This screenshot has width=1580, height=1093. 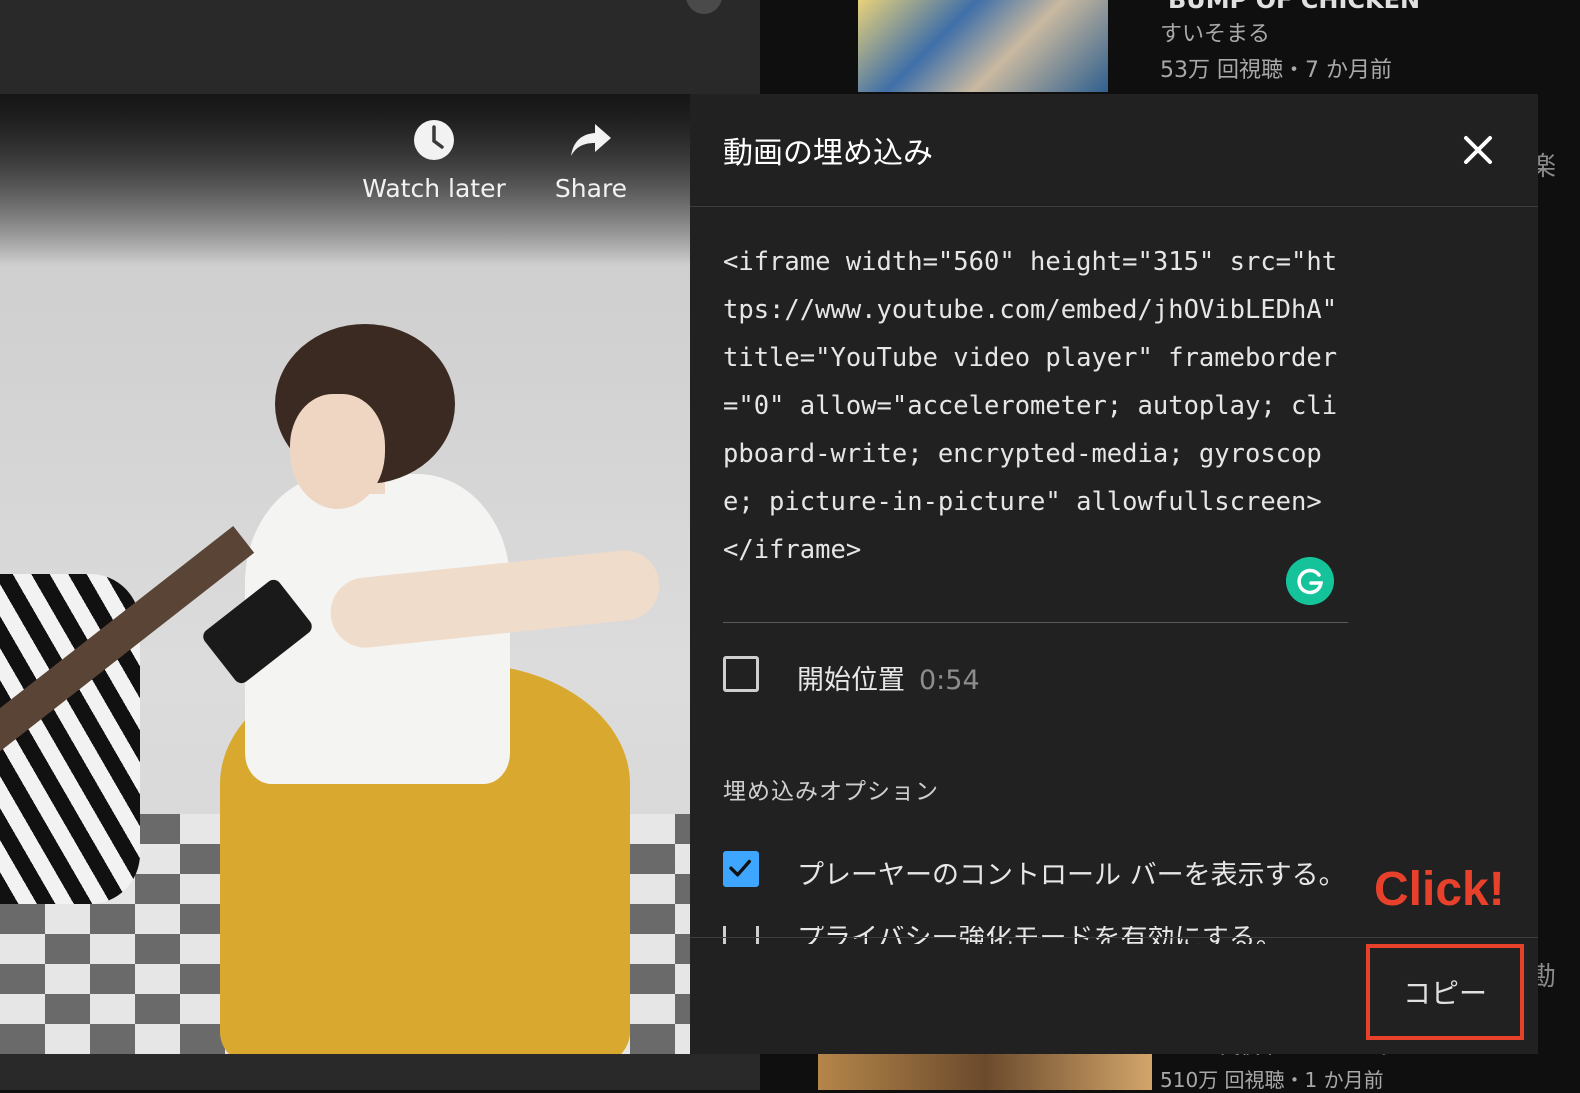 I want to click on embed-code-underline, so click(x=1035, y=622).